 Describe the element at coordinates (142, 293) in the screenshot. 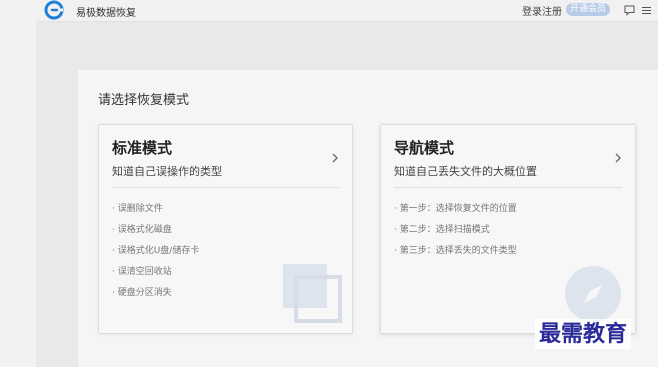

I see `list-item: · 硬盘分区消失` at that location.